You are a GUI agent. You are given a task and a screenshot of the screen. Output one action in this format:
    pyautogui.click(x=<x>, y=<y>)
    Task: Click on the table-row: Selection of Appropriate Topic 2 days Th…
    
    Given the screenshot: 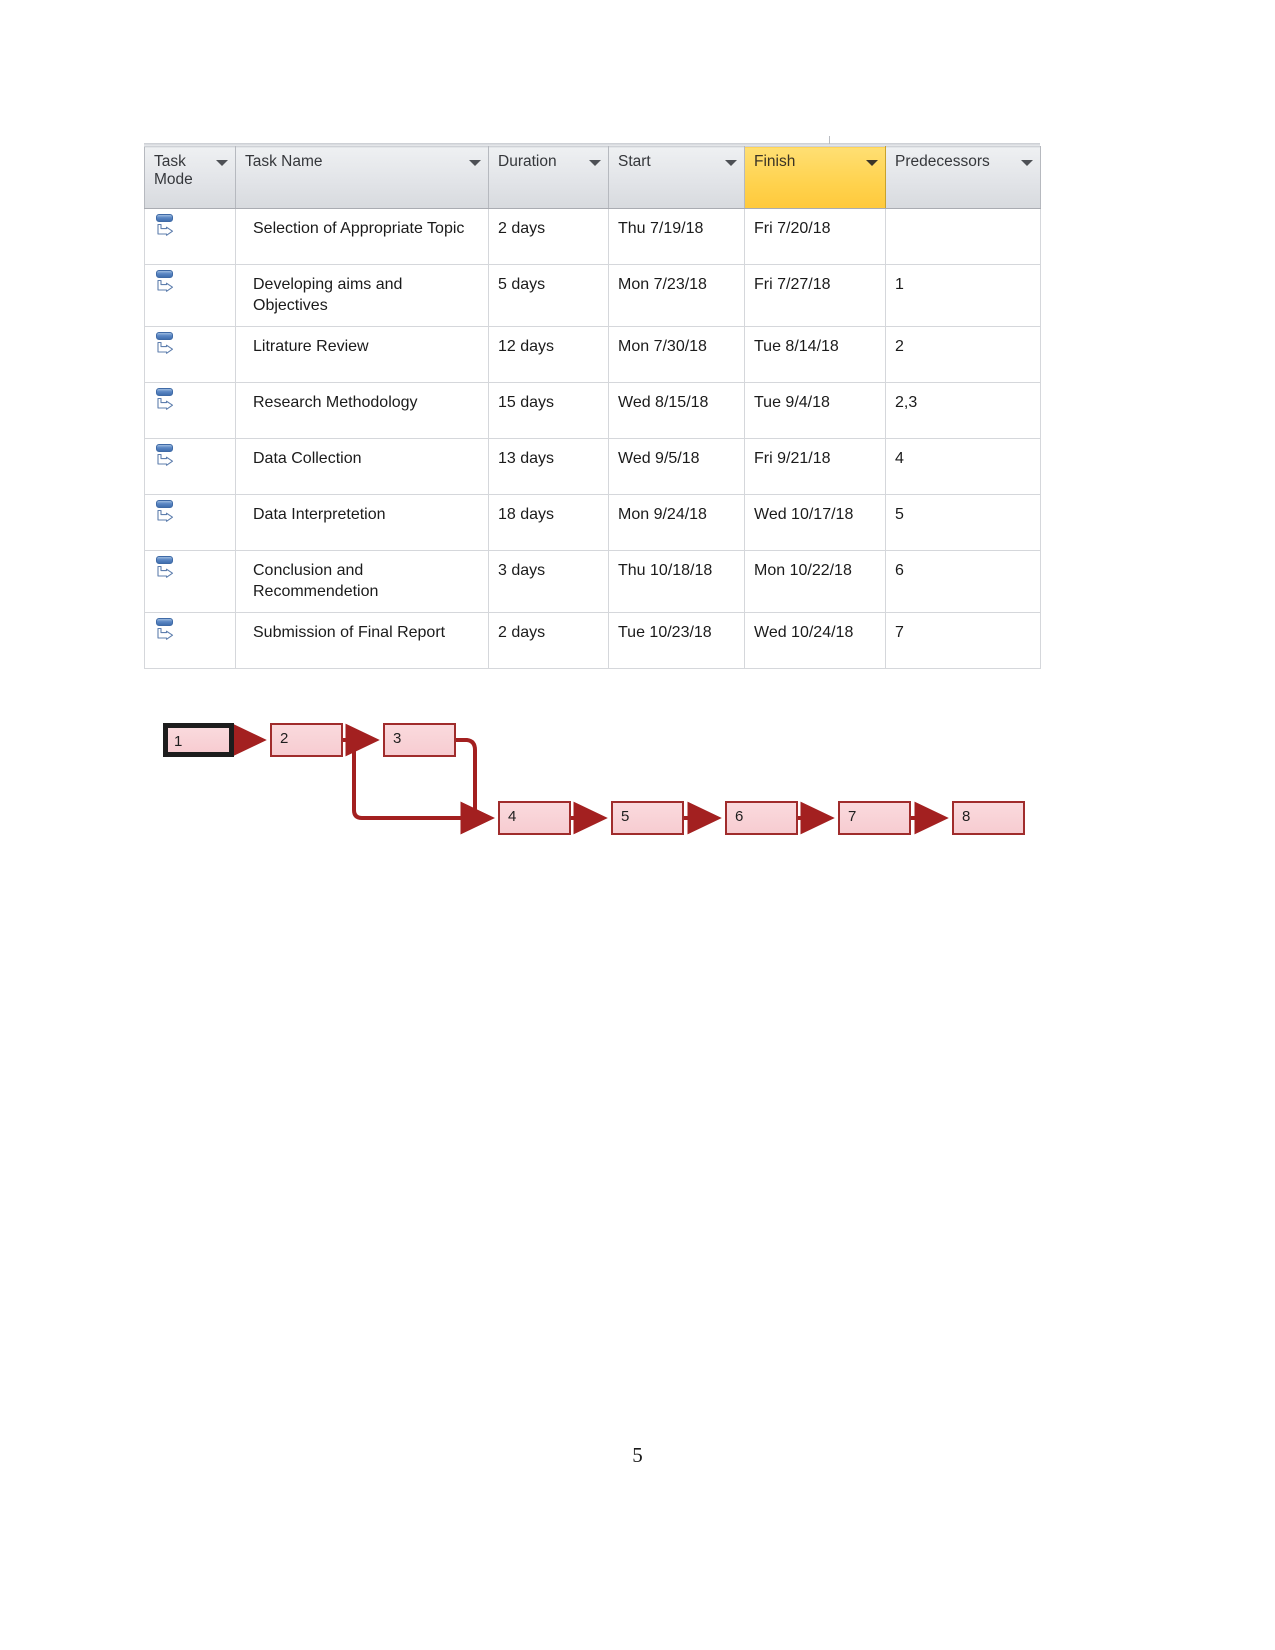 What is the action you would take?
    pyautogui.click(x=592, y=236)
    